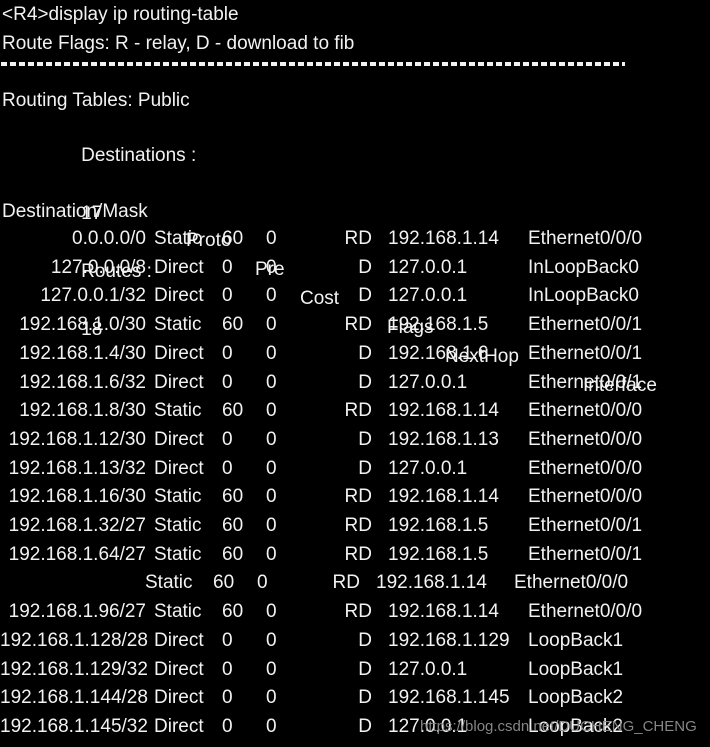 Image resolution: width=710 pixels, height=747 pixels. Describe the element at coordinates (443, 439) in the screenshot. I see `route-nexthop: 192.168.1.13` at that location.